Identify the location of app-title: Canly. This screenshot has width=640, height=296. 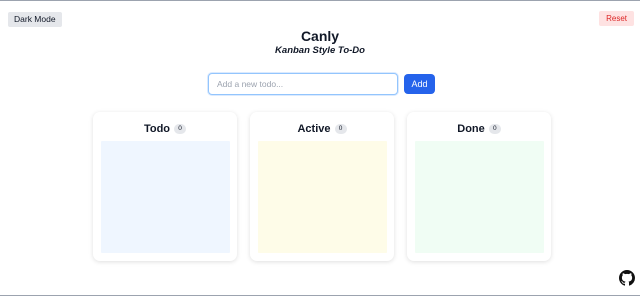
(320, 36).